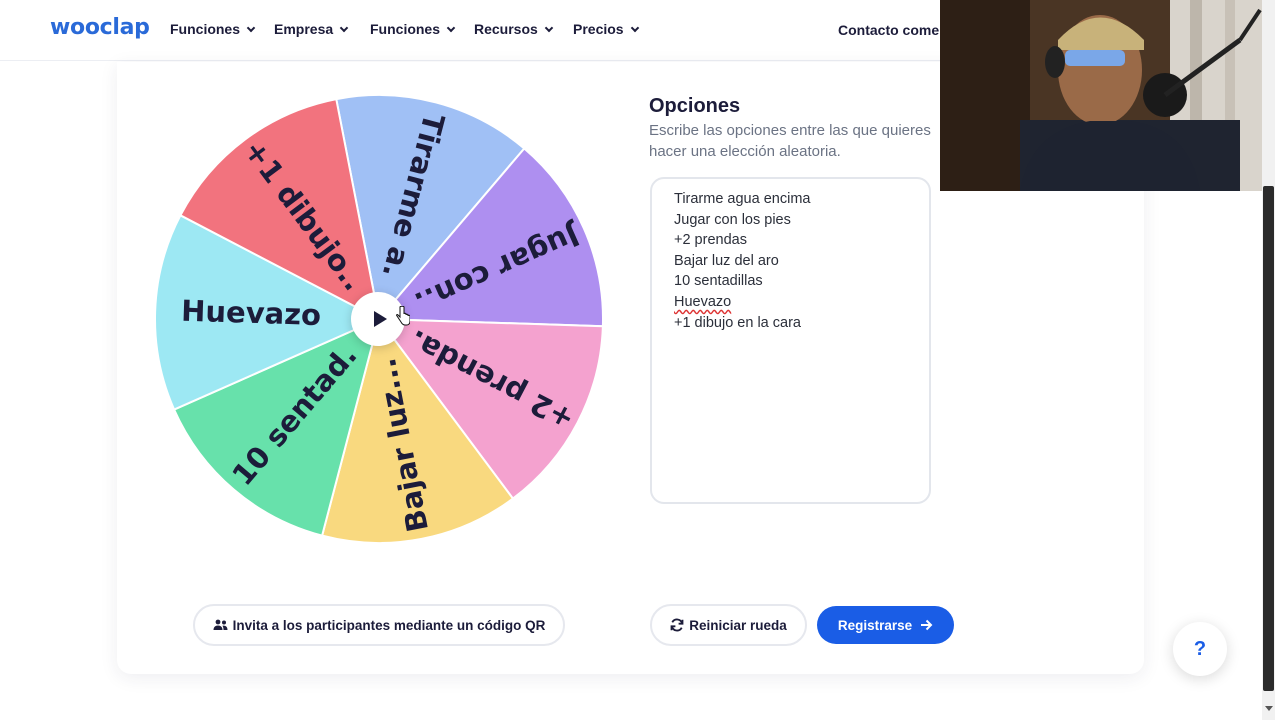 This screenshot has height=720, width=1275. I want to click on scroll-down-arrow-icon, so click(1269, 708).